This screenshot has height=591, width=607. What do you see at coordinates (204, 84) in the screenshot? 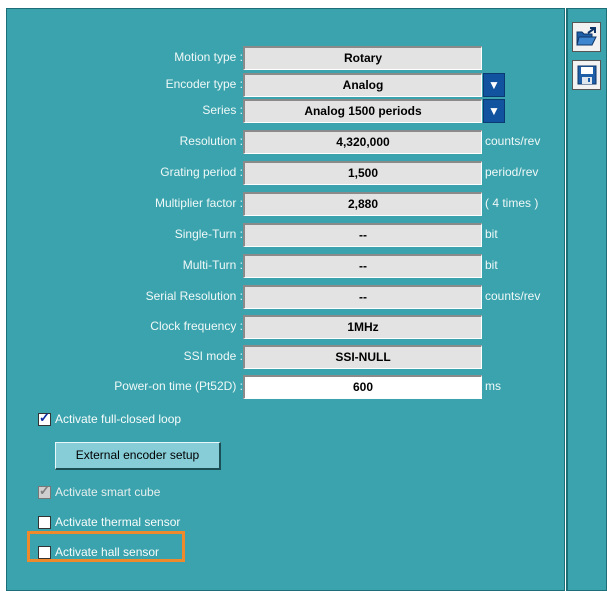
I see `encoder-type-label: Encoder type :` at bounding box center [204, 84].